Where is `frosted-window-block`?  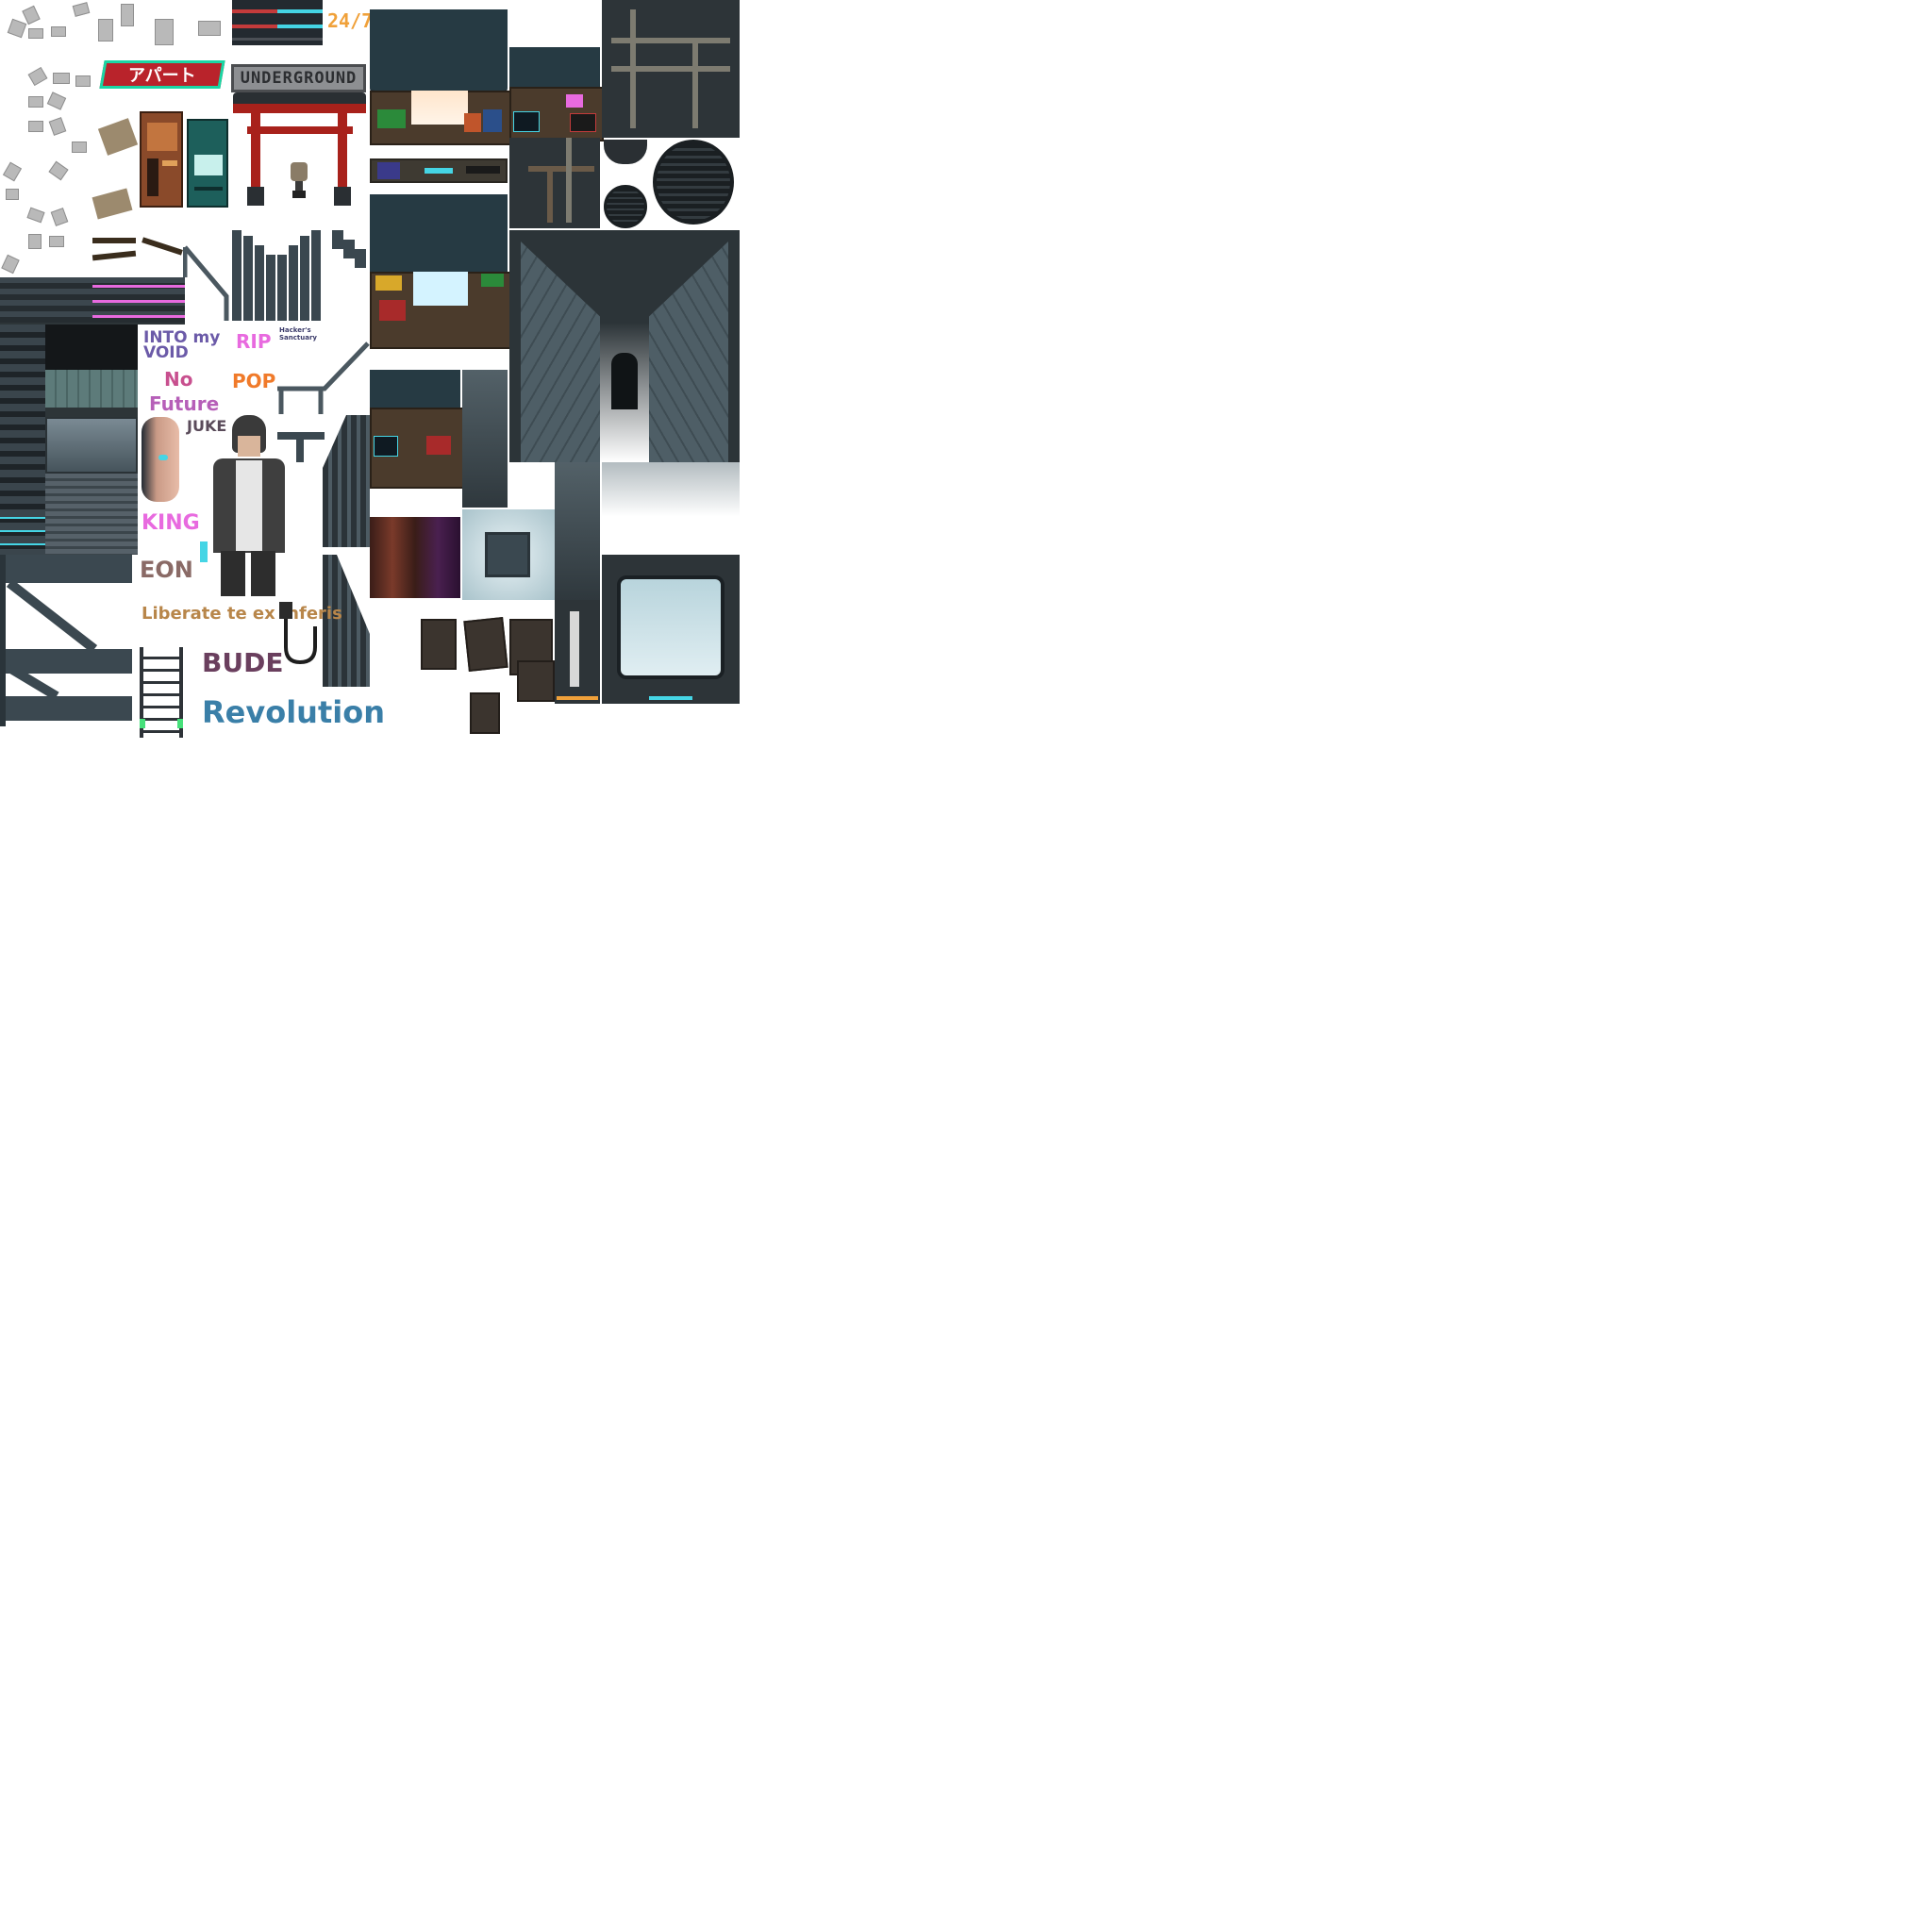
frosted-window-block is located at coordinates (508, 555).